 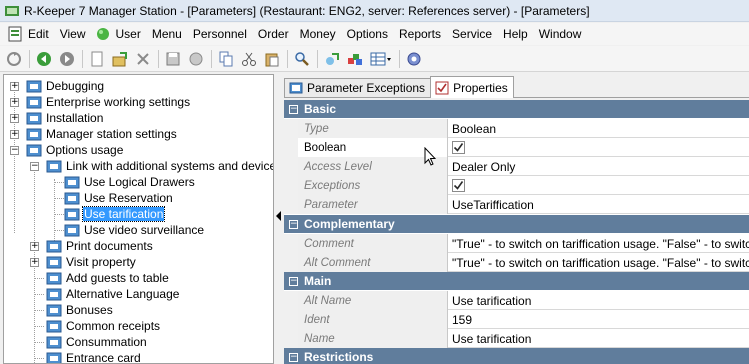 I want to click on paste-button, so click(x=272, y=59).